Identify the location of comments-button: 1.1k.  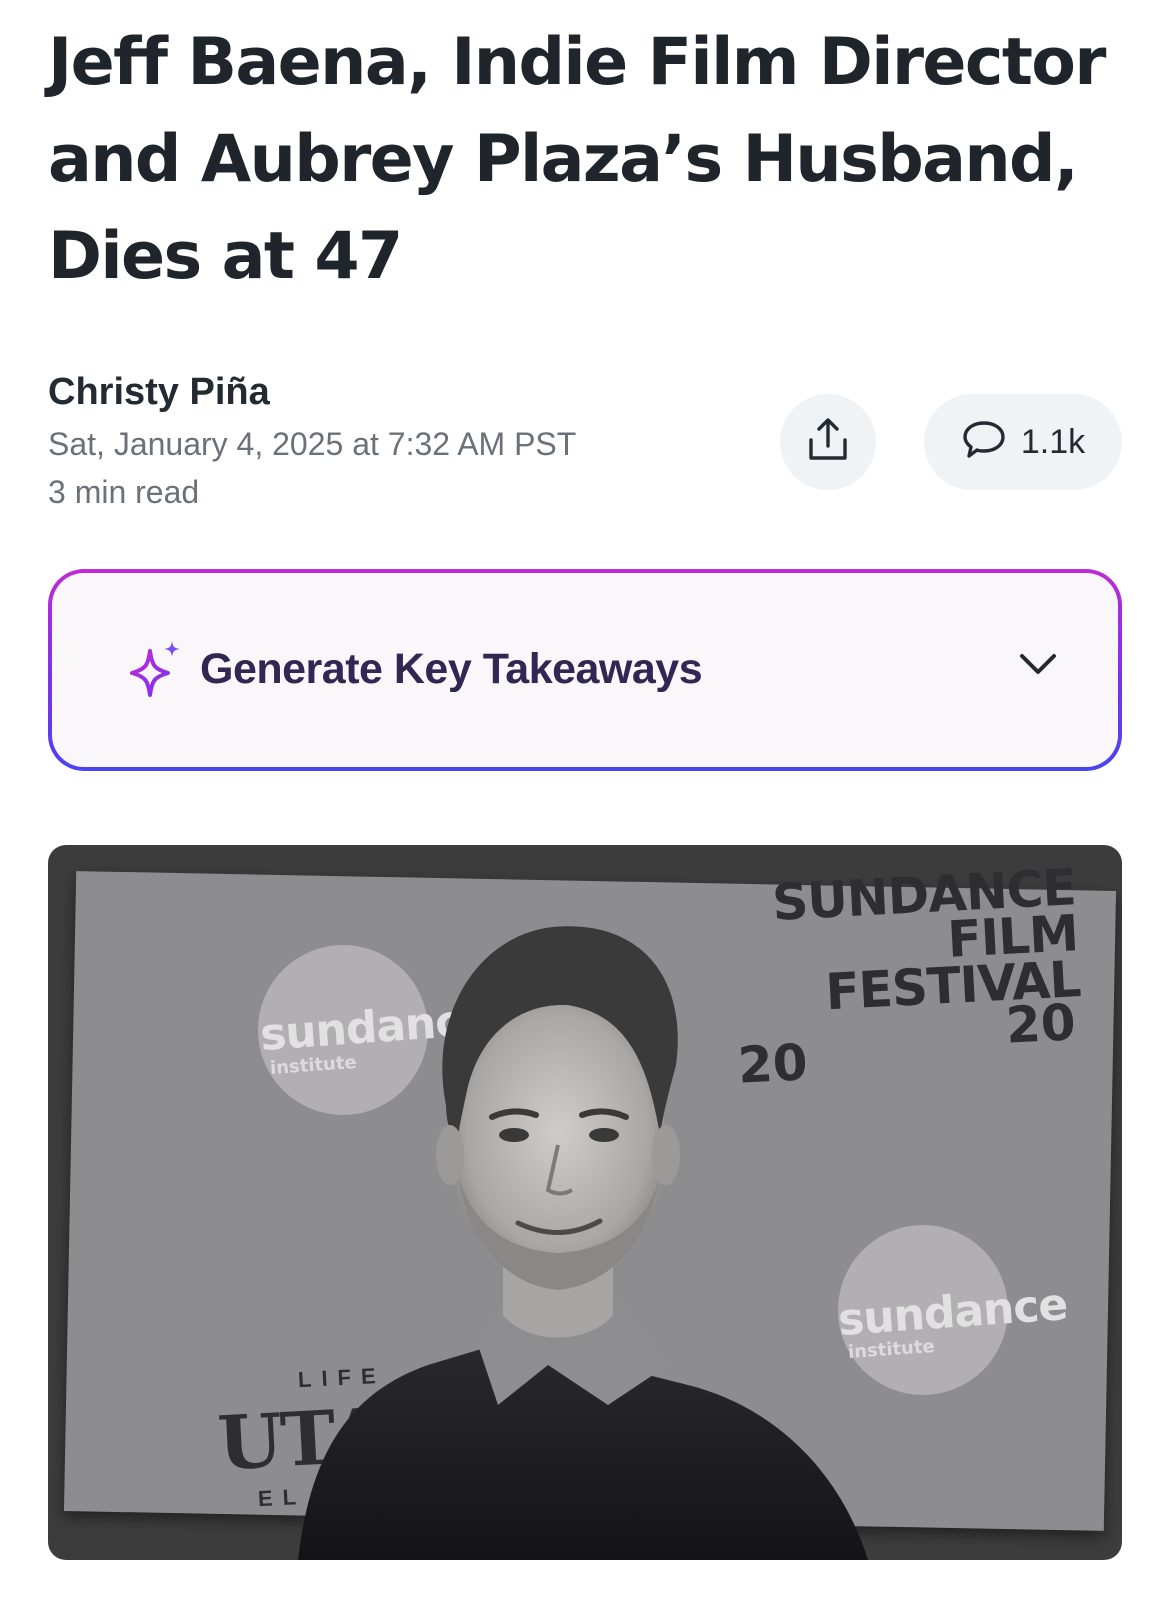
(1023, 442).